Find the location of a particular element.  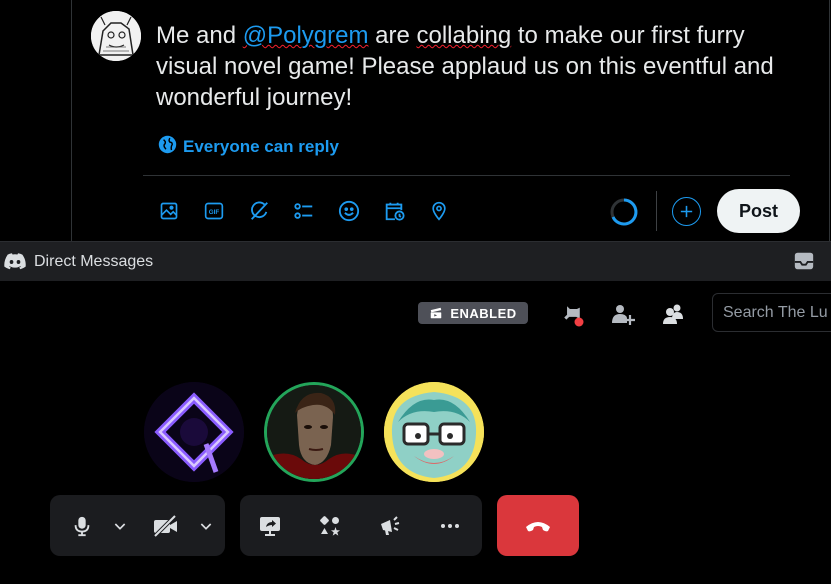

location-icon is located at coordinates (439, 211).